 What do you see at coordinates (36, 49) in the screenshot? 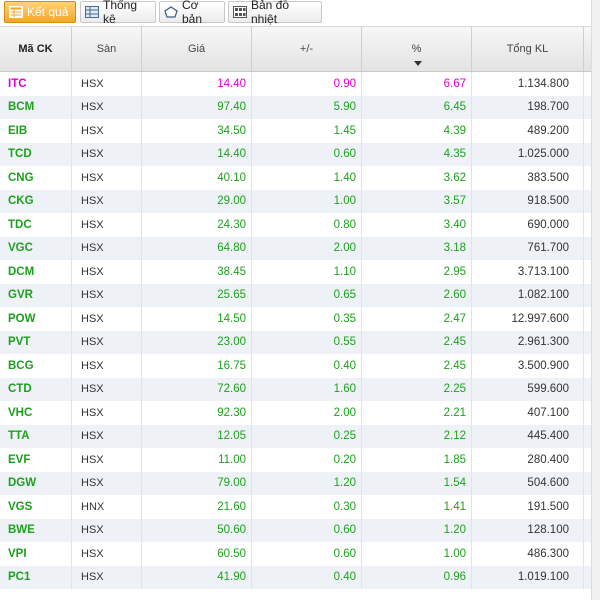
I see `column-header-code: Mã CK` at bounding box center [36, 49].